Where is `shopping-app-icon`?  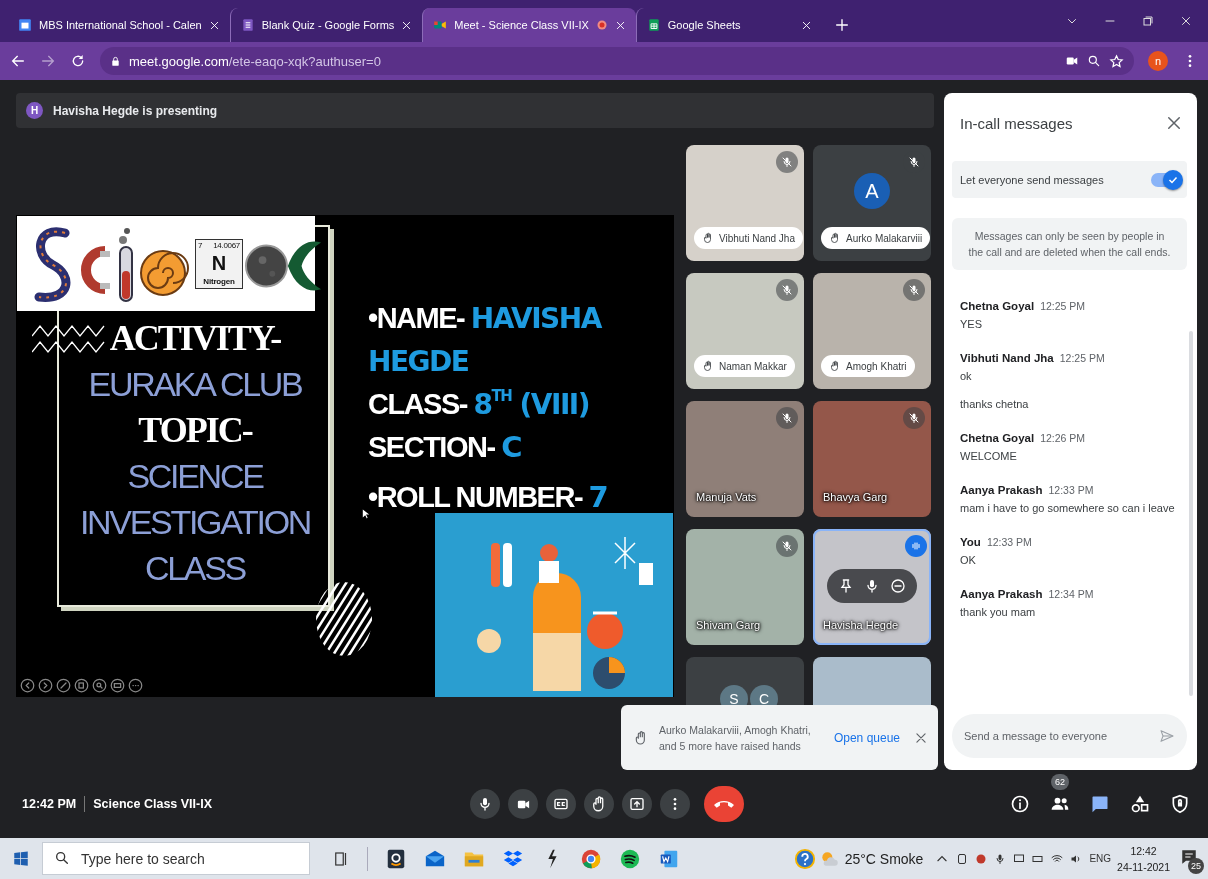 shopping-app-icon is located at coordinates (396, 858).